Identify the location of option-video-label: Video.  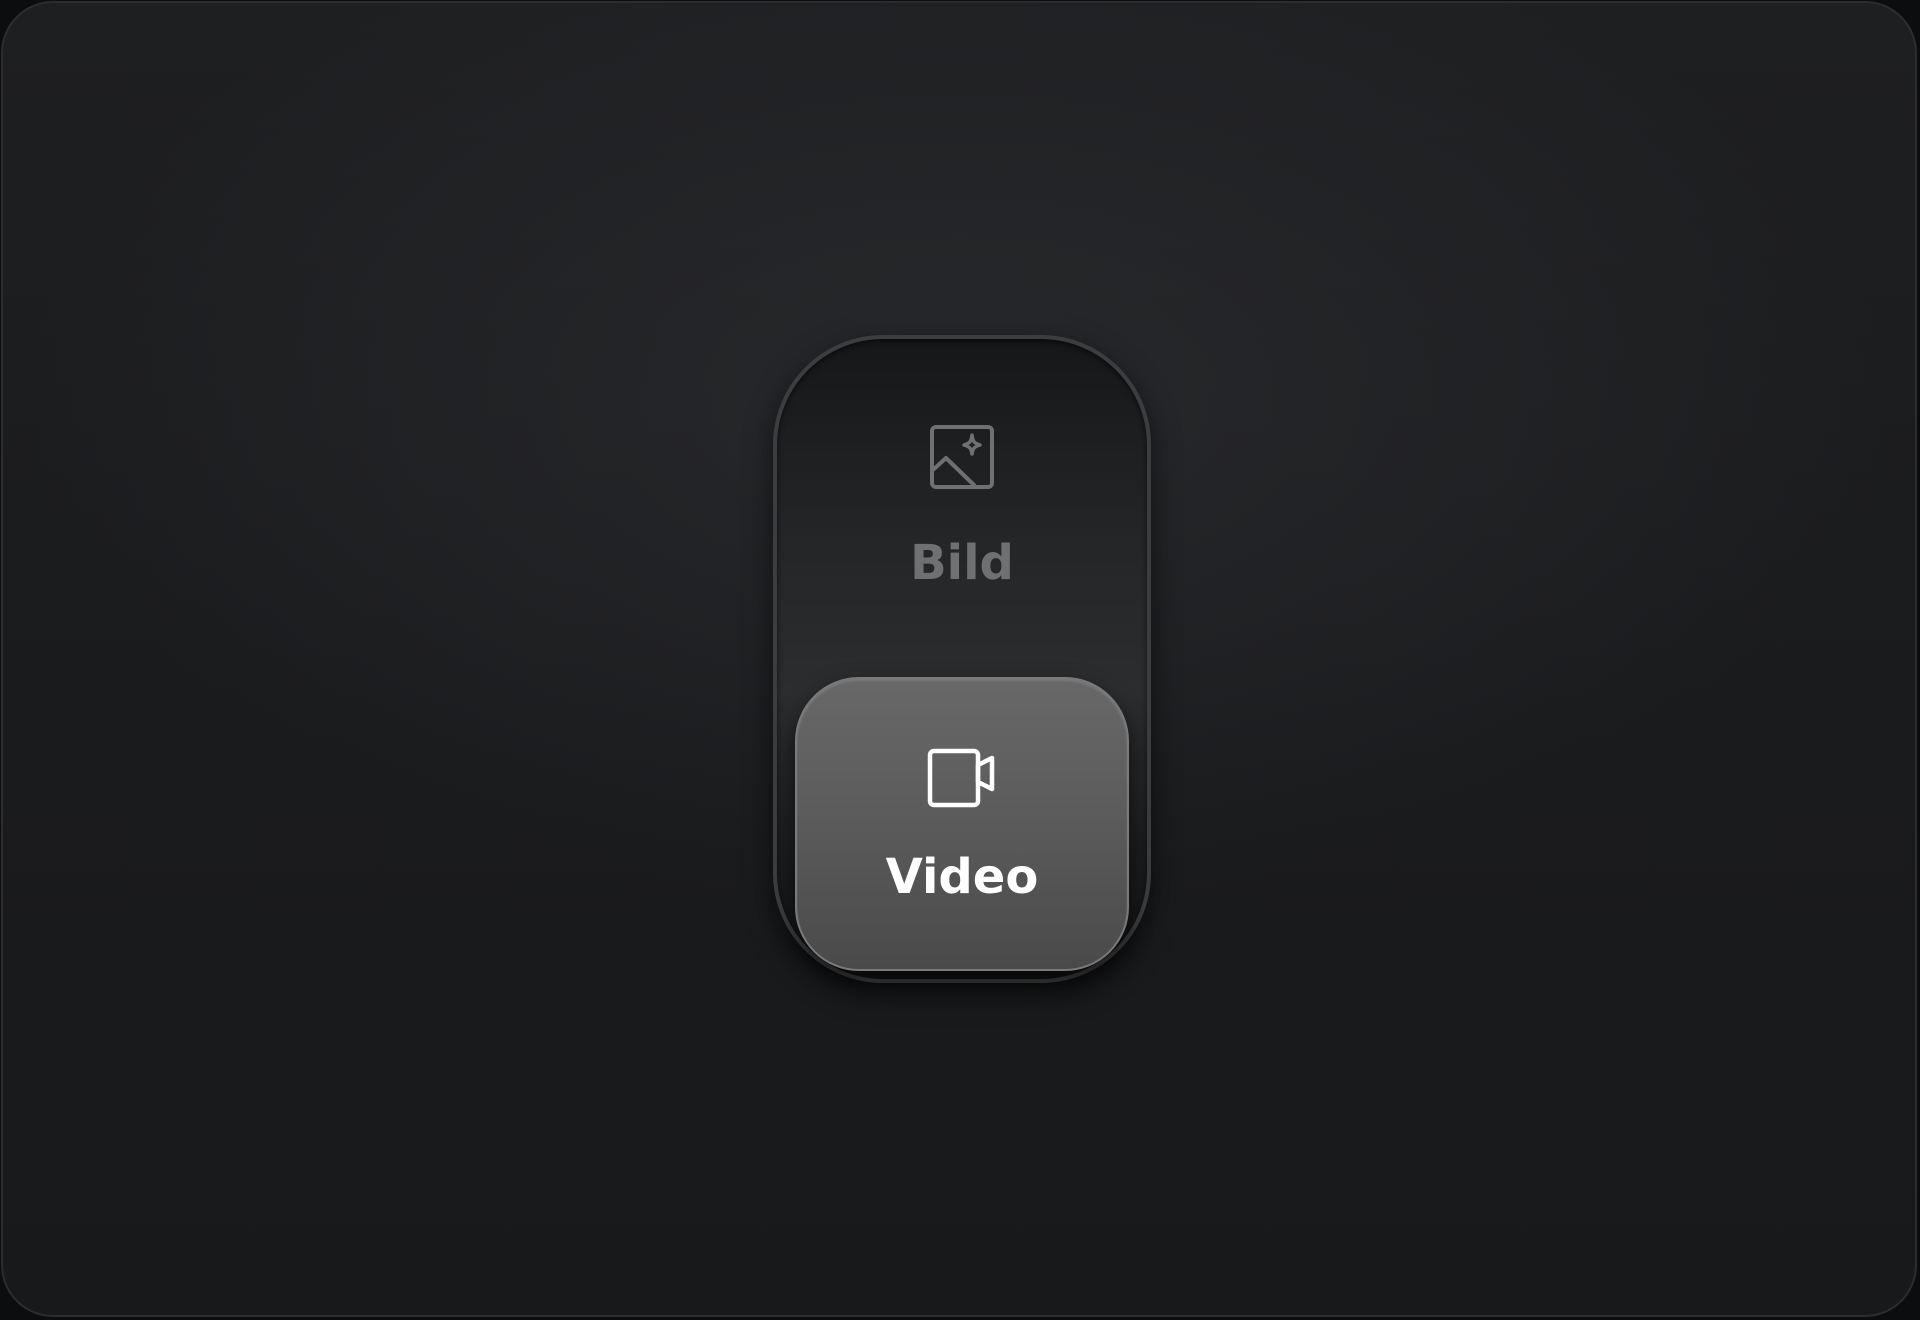
(962, 877).